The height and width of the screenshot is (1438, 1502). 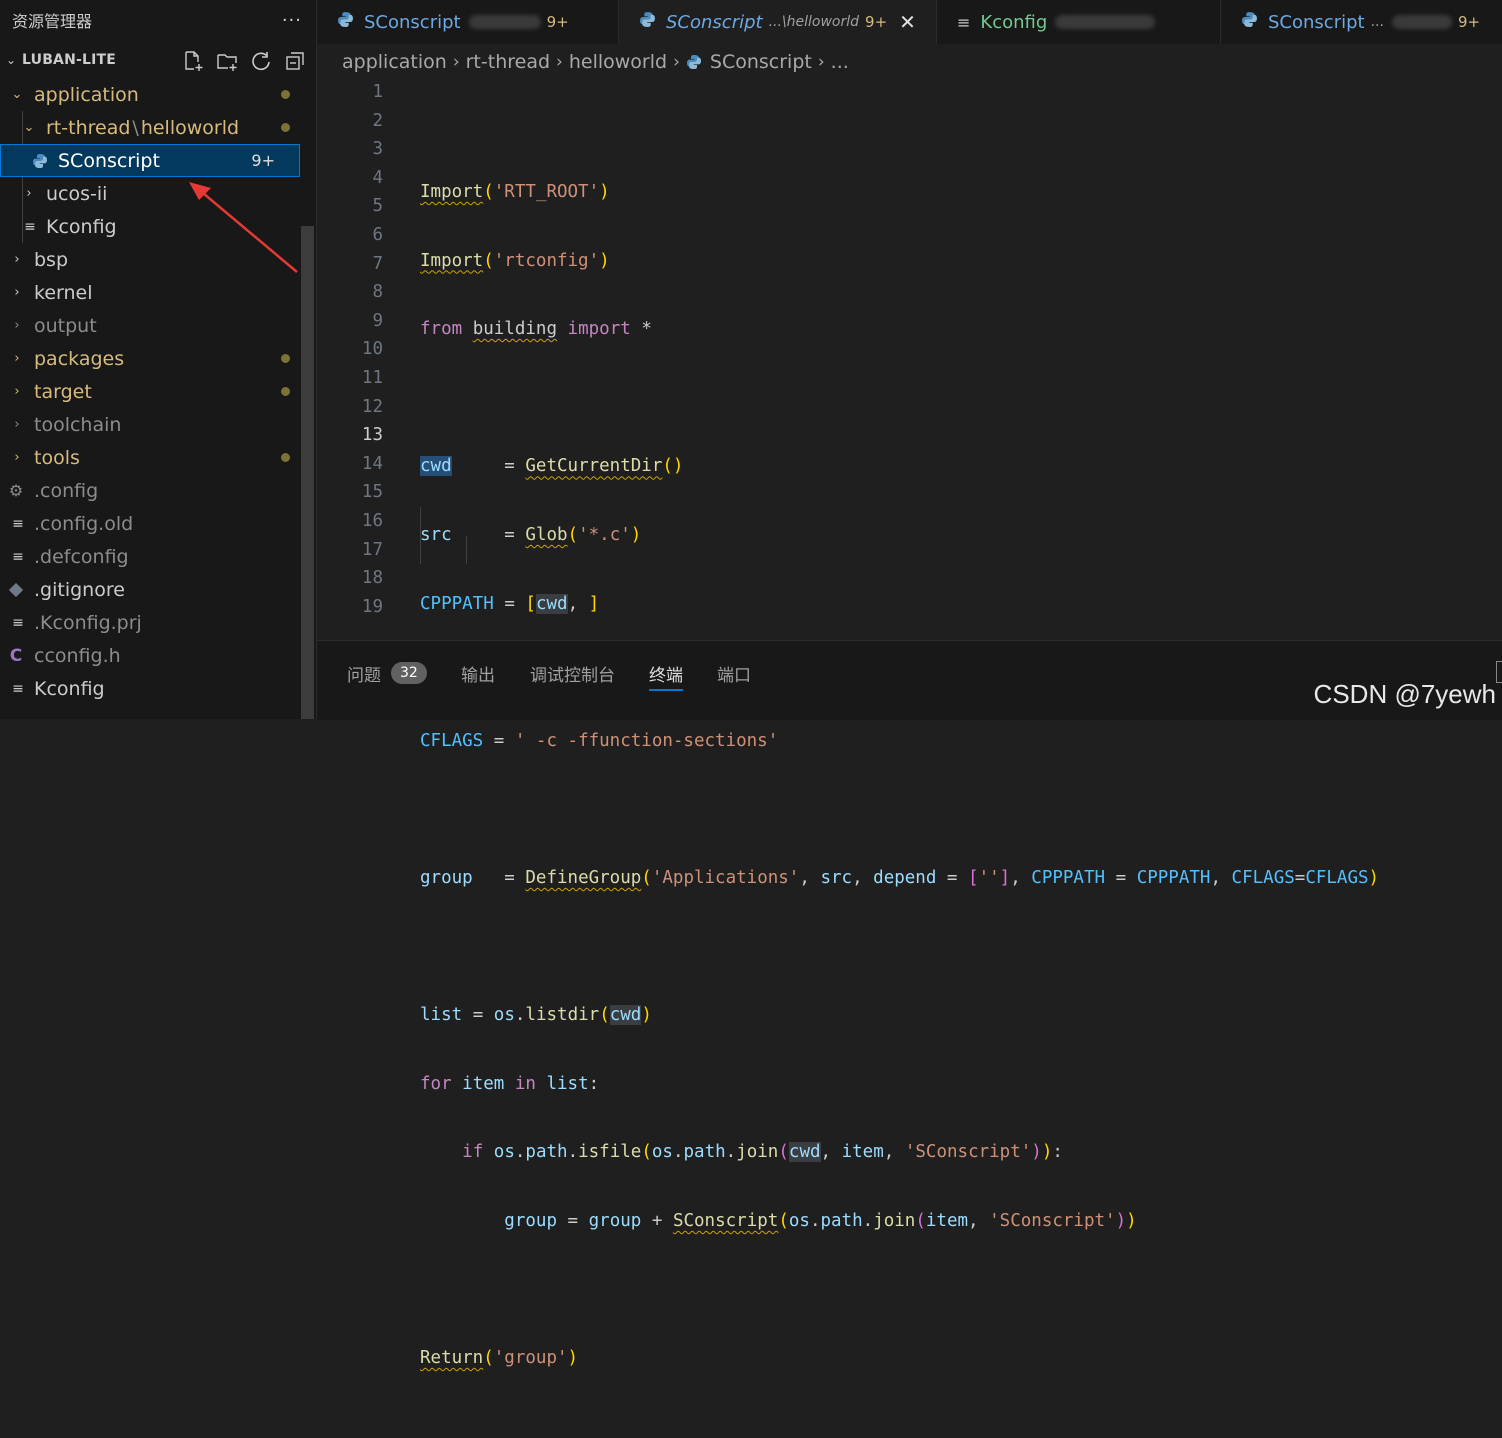 What do you see at coordinates (193, 61) in the screenshot?
I see `new-file-icon` at bounding box center [193, 61].